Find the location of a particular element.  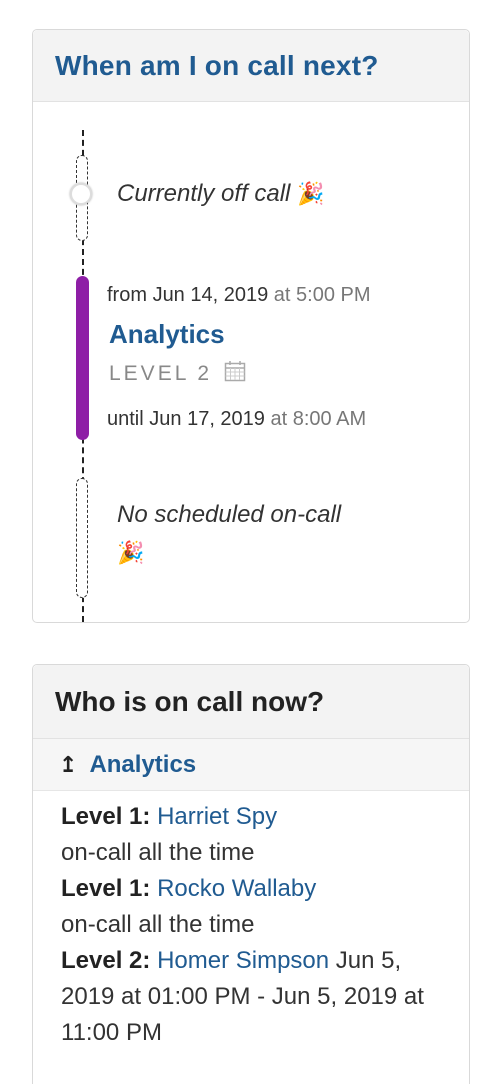

until-time: at 8:00 AM is located at coordinates (318, 419).